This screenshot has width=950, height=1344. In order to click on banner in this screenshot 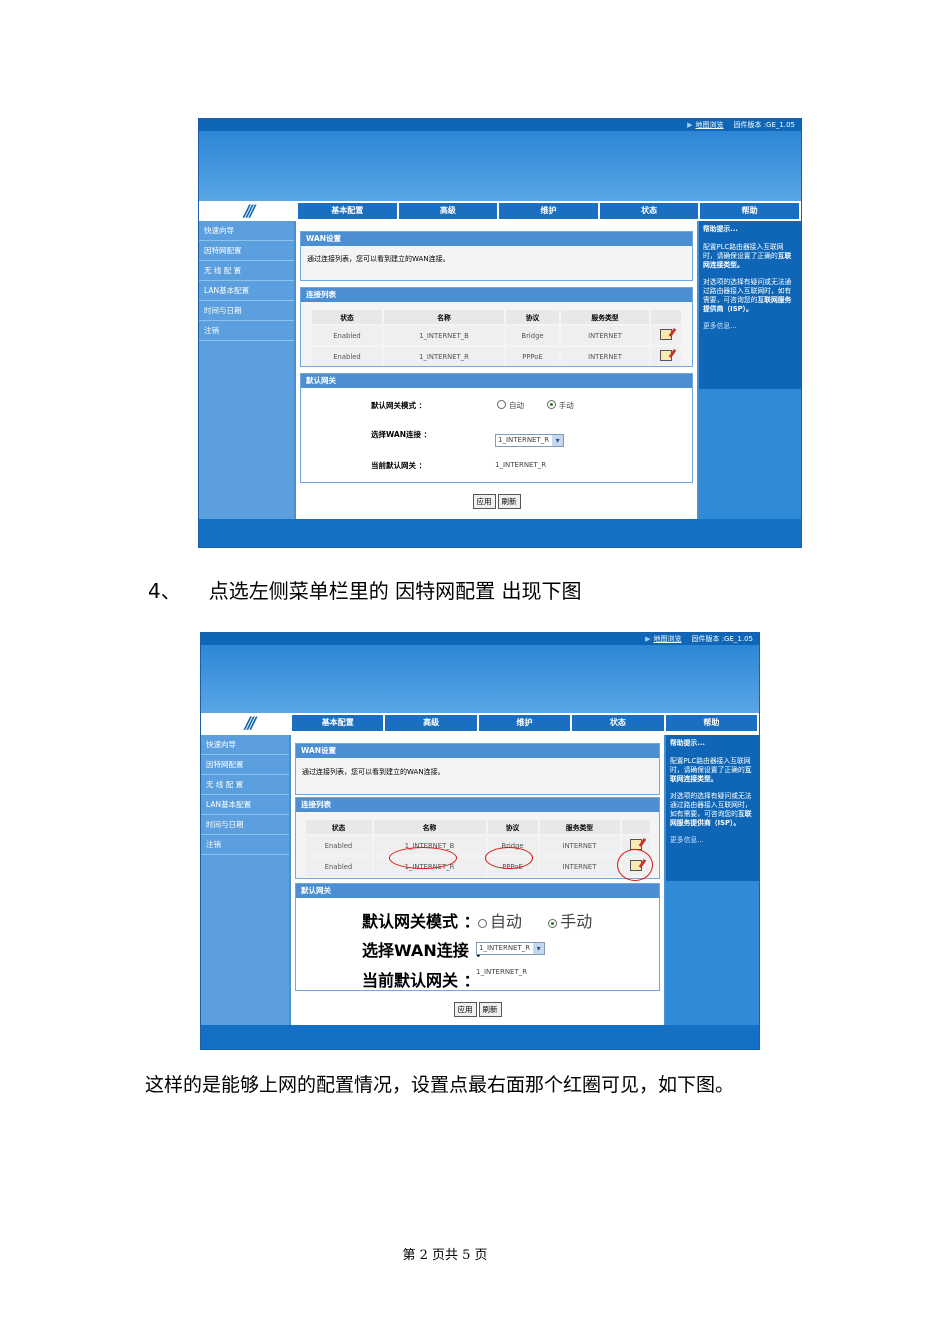, I will do `click(500, 166)`.